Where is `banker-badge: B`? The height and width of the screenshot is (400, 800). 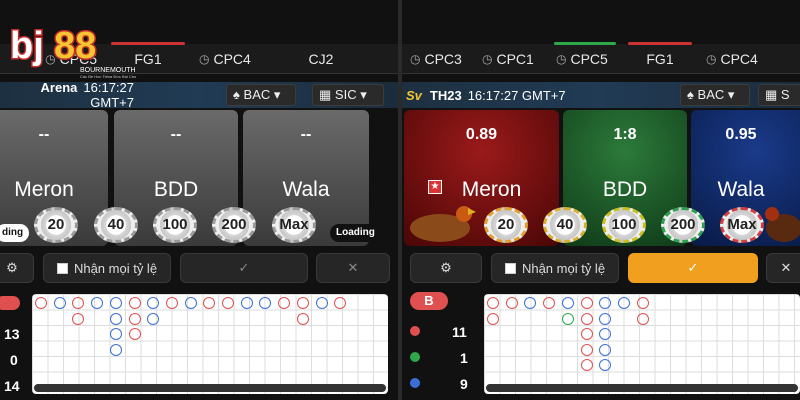
banker-badge: B is located at coordinates (429, 301).